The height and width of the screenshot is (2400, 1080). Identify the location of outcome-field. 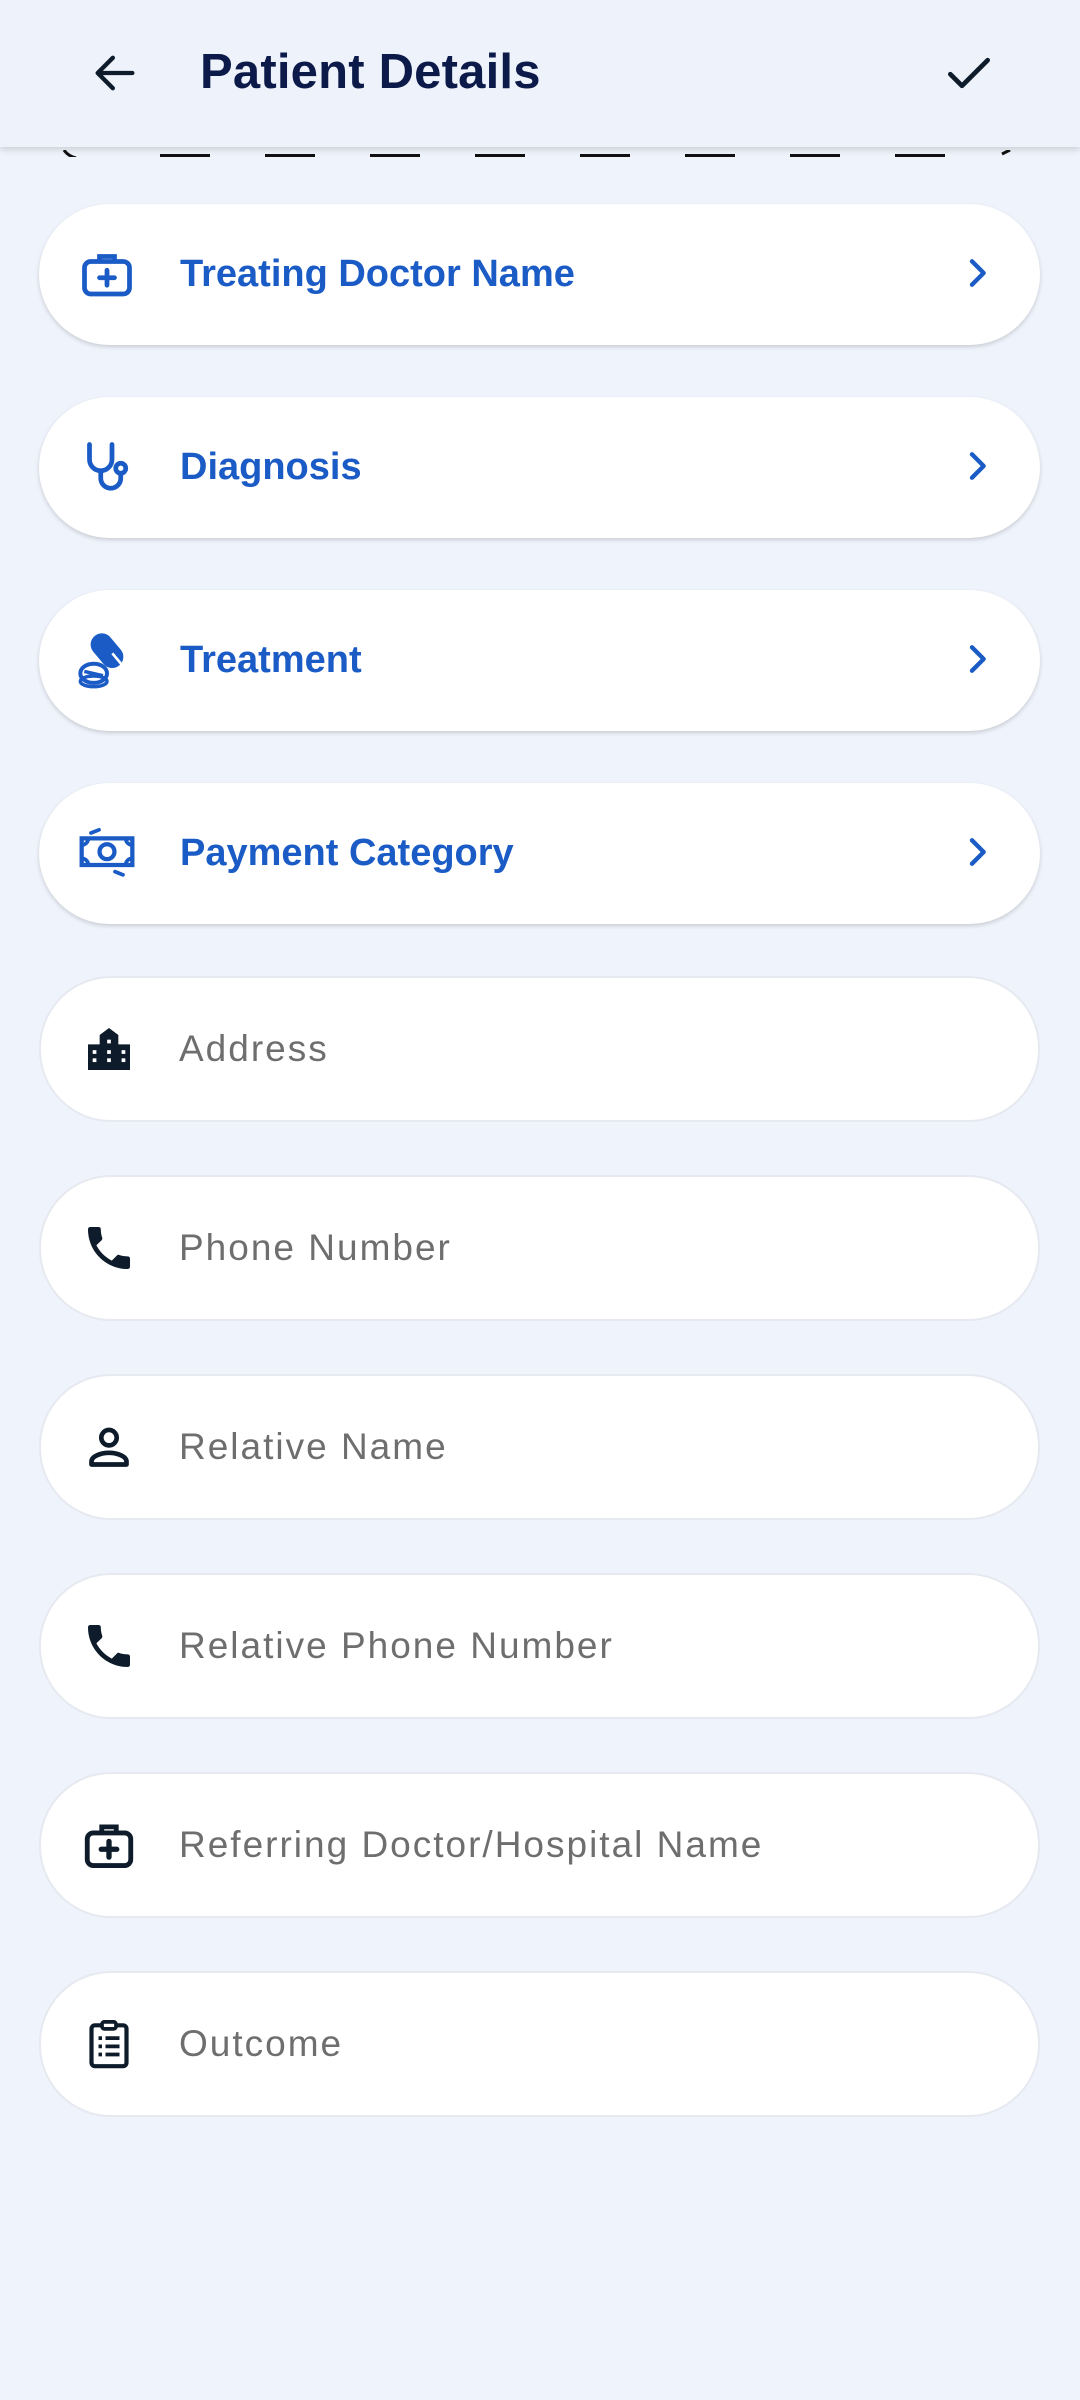
(539, 2044).